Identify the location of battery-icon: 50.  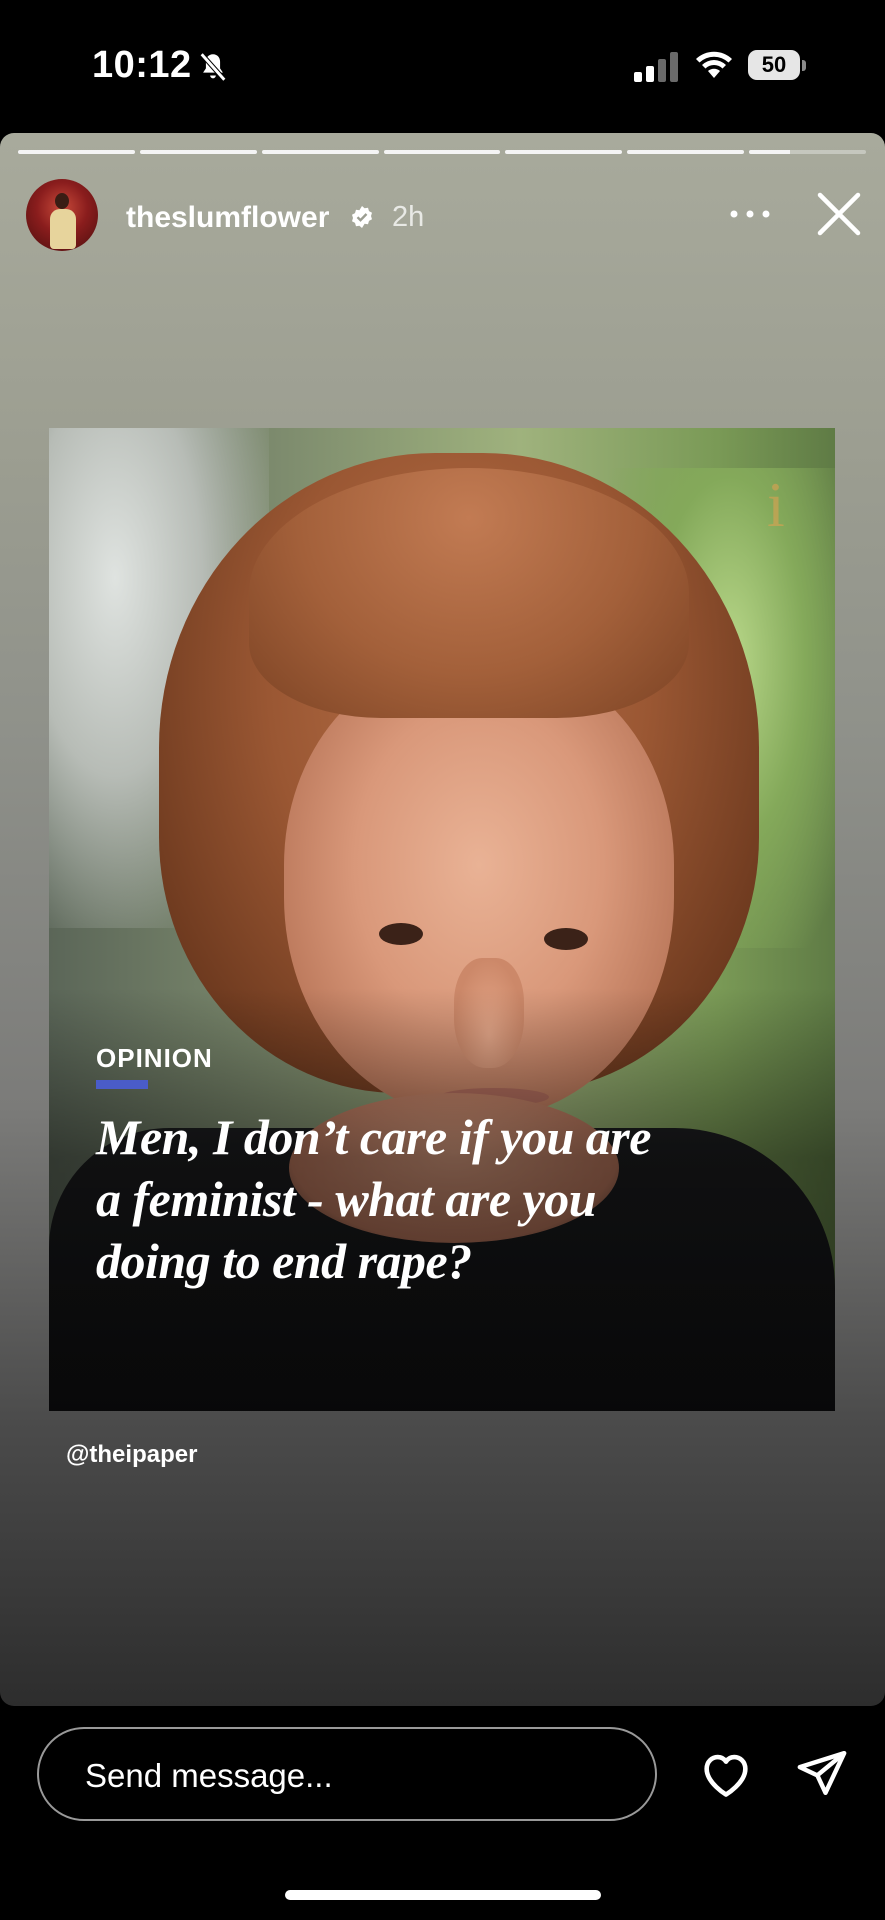
(778, 66).